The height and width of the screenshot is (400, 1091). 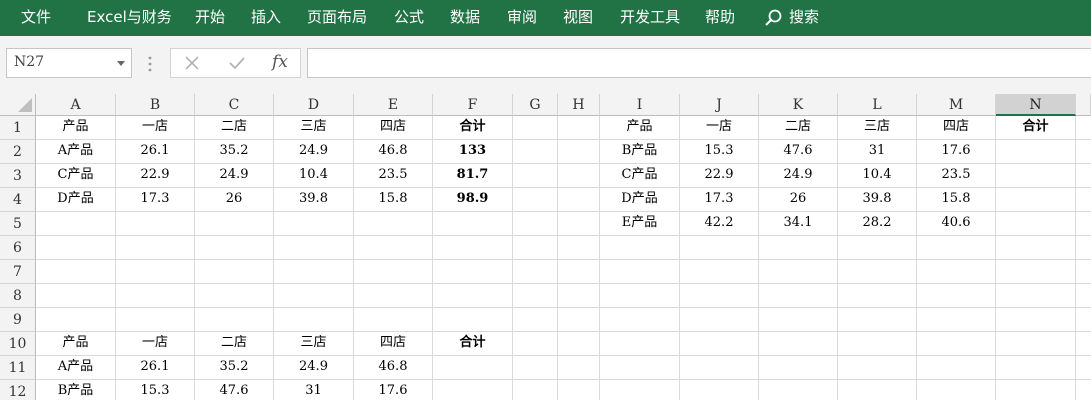 What do you see at coordinates (75, 151) in the screenshot?
I see `cell-a2: A产品` at bounding box center [75, 151].